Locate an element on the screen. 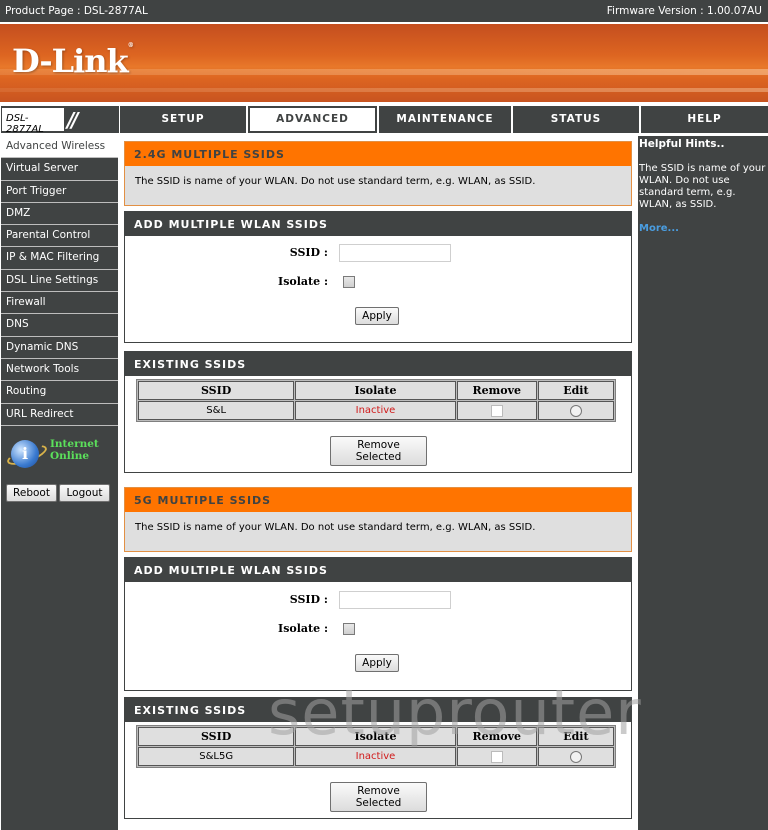 Image resolution: width=768 pixels, height=830 pixels. band5-add-title: ADD MULTIPLE WLAN SSIDS is located at coordinates (378, 570).